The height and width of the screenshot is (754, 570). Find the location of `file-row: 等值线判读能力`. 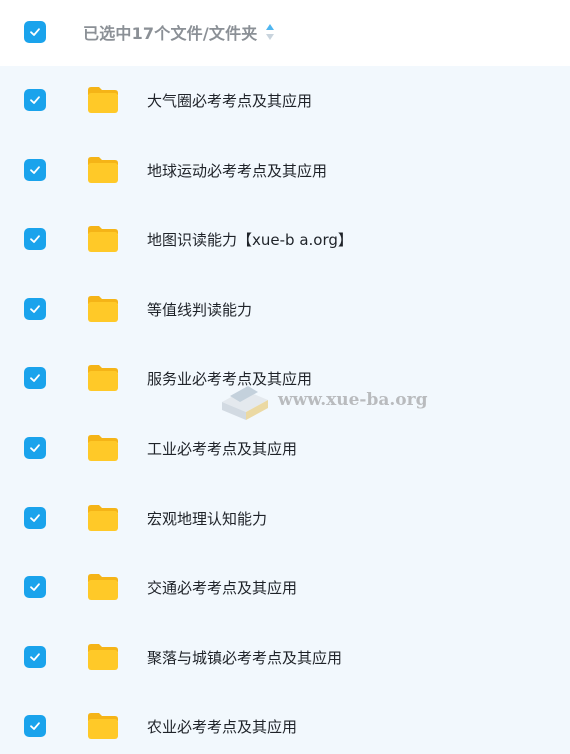

file-row: 等值线判读能力 is located at coordinates (285, 310).